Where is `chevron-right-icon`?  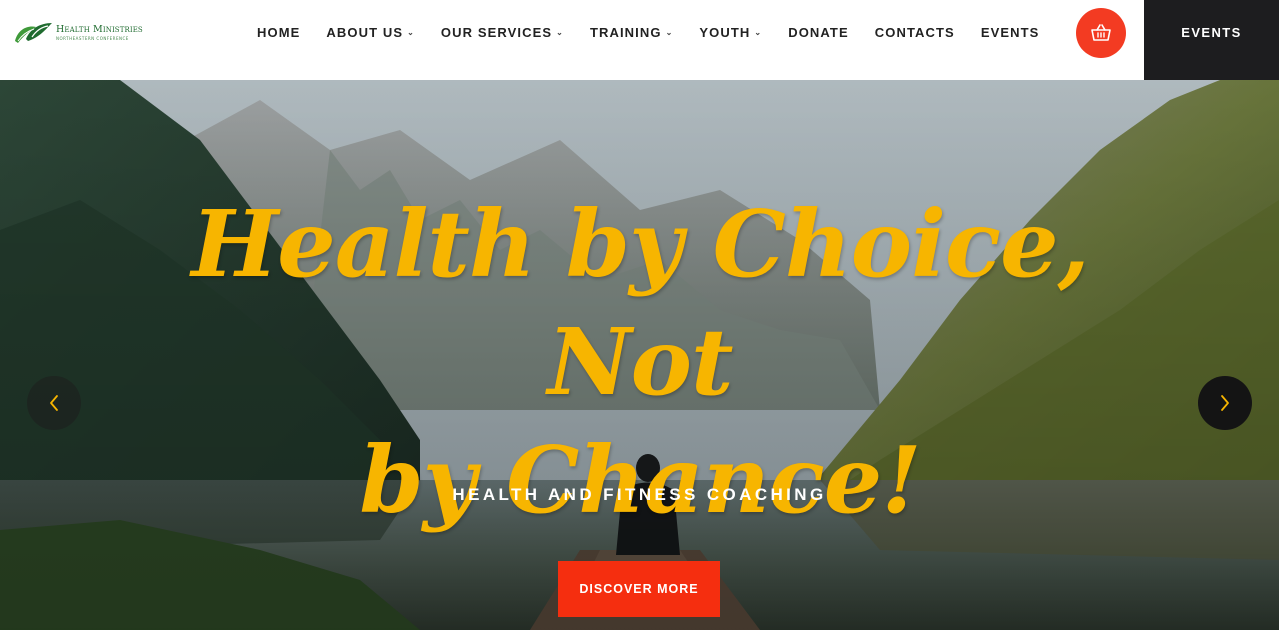
chevron-right-icon is located at coordinates (1225, 403).